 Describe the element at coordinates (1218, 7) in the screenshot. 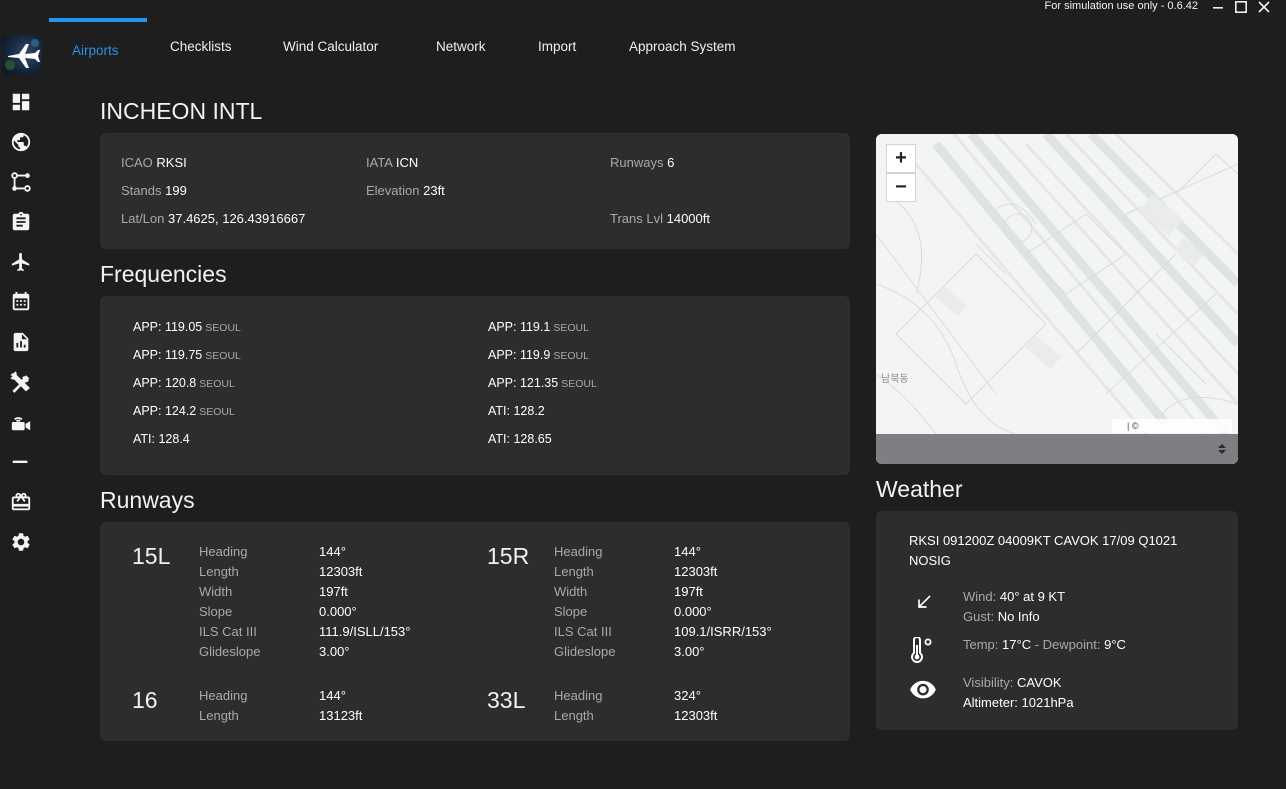

I see `minimize-button` at that location.